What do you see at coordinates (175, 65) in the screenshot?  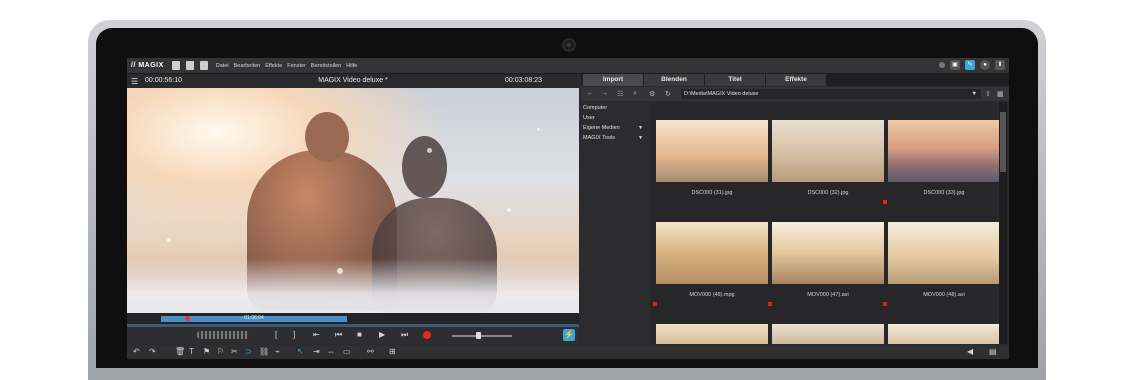 I see `new-file-icon` at bounding box center [175, 65].